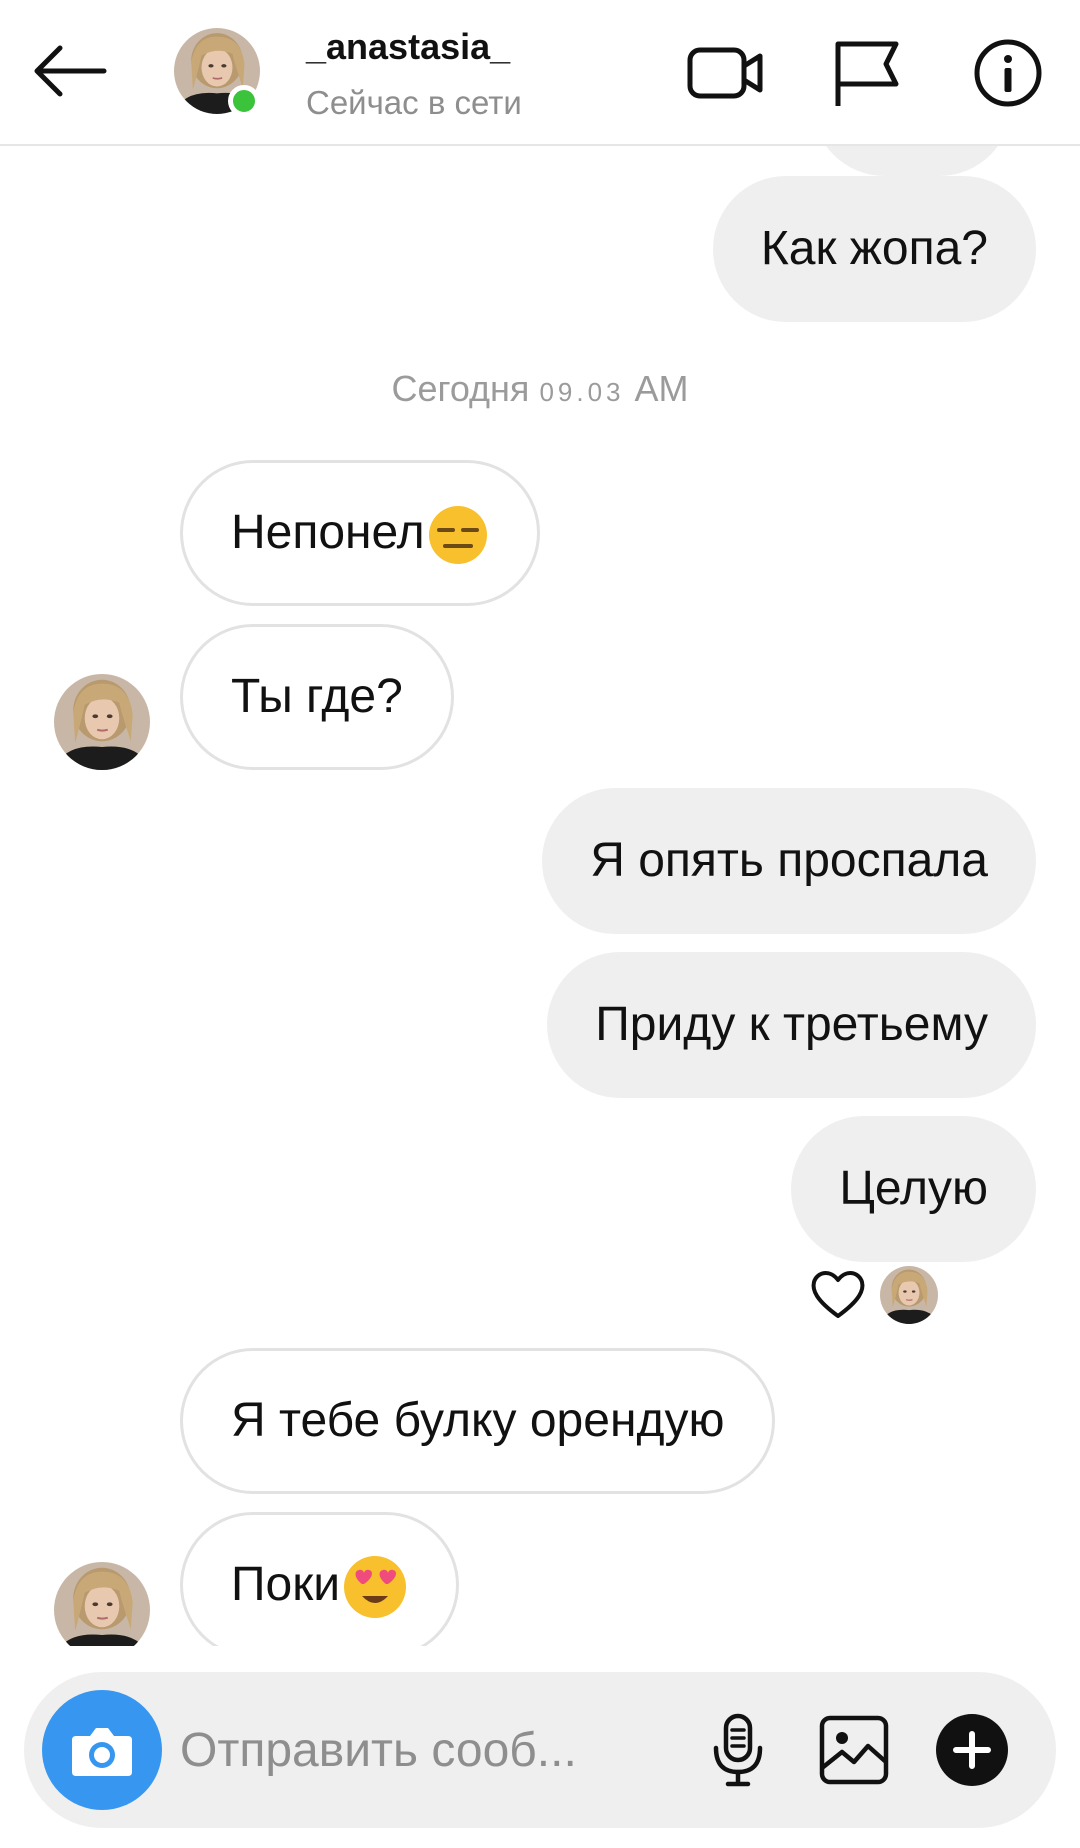  What do you see at coordinates (540, 73) in the screenshot?
I see `chat-header: _anastasia_ Сейчас в сети` at bounding box center [540, 73].